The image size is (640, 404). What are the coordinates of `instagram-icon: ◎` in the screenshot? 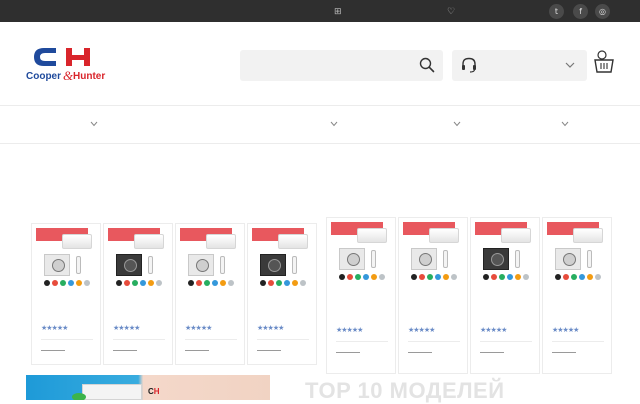 It's located at (602, 11).